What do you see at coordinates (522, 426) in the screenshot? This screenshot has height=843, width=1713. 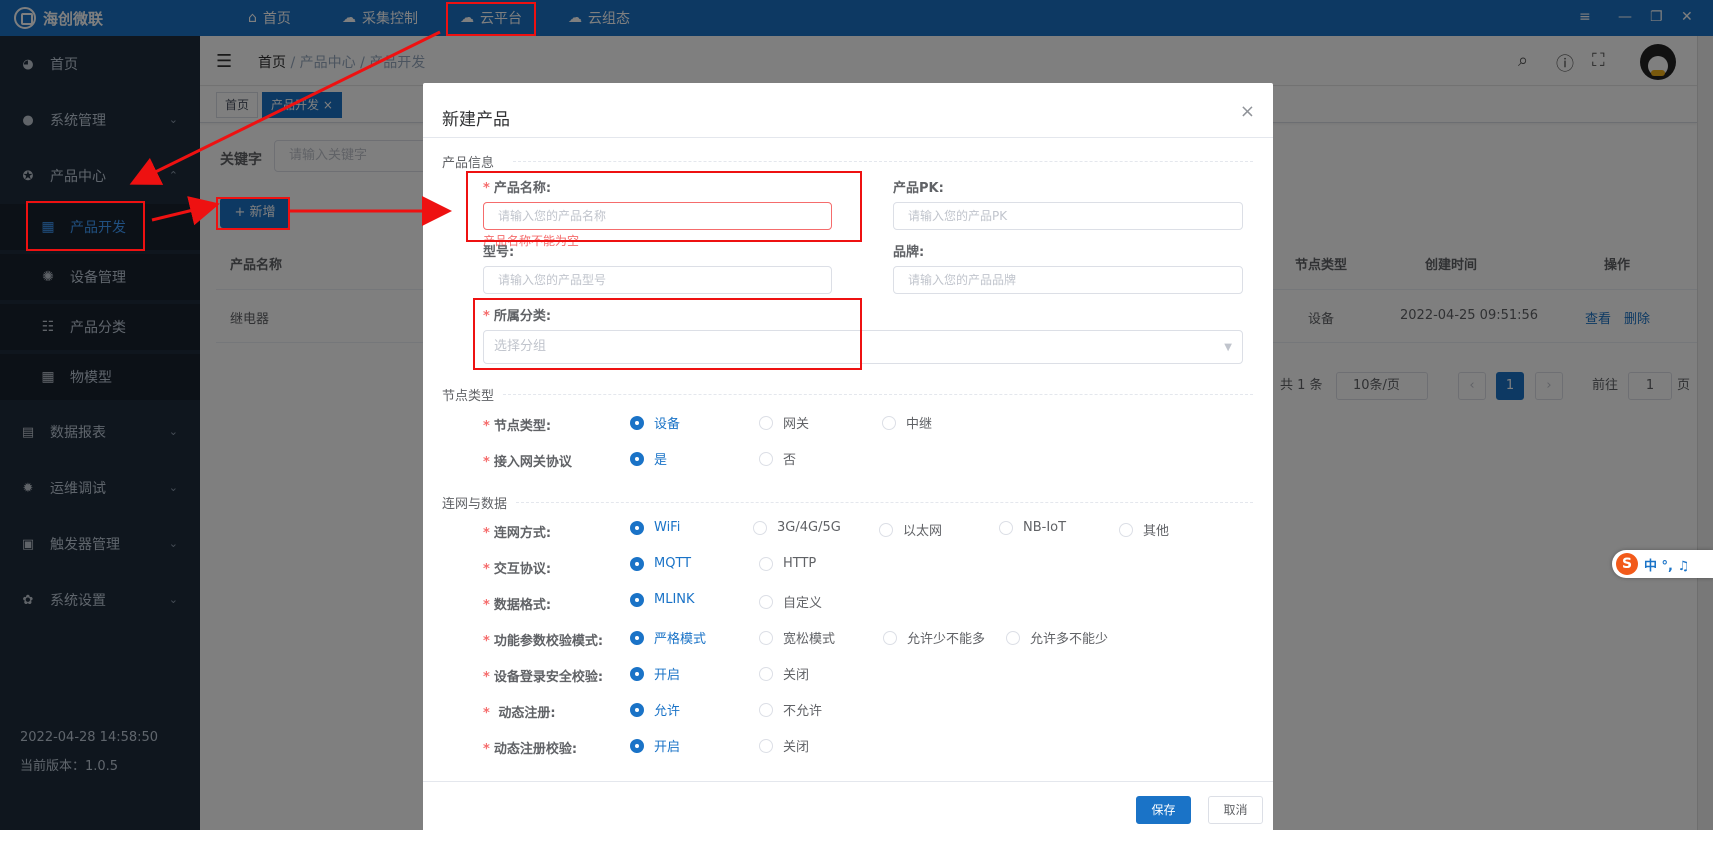 I see `radio-group-label-text: 节点类型:` at bounding box center [522, 426].